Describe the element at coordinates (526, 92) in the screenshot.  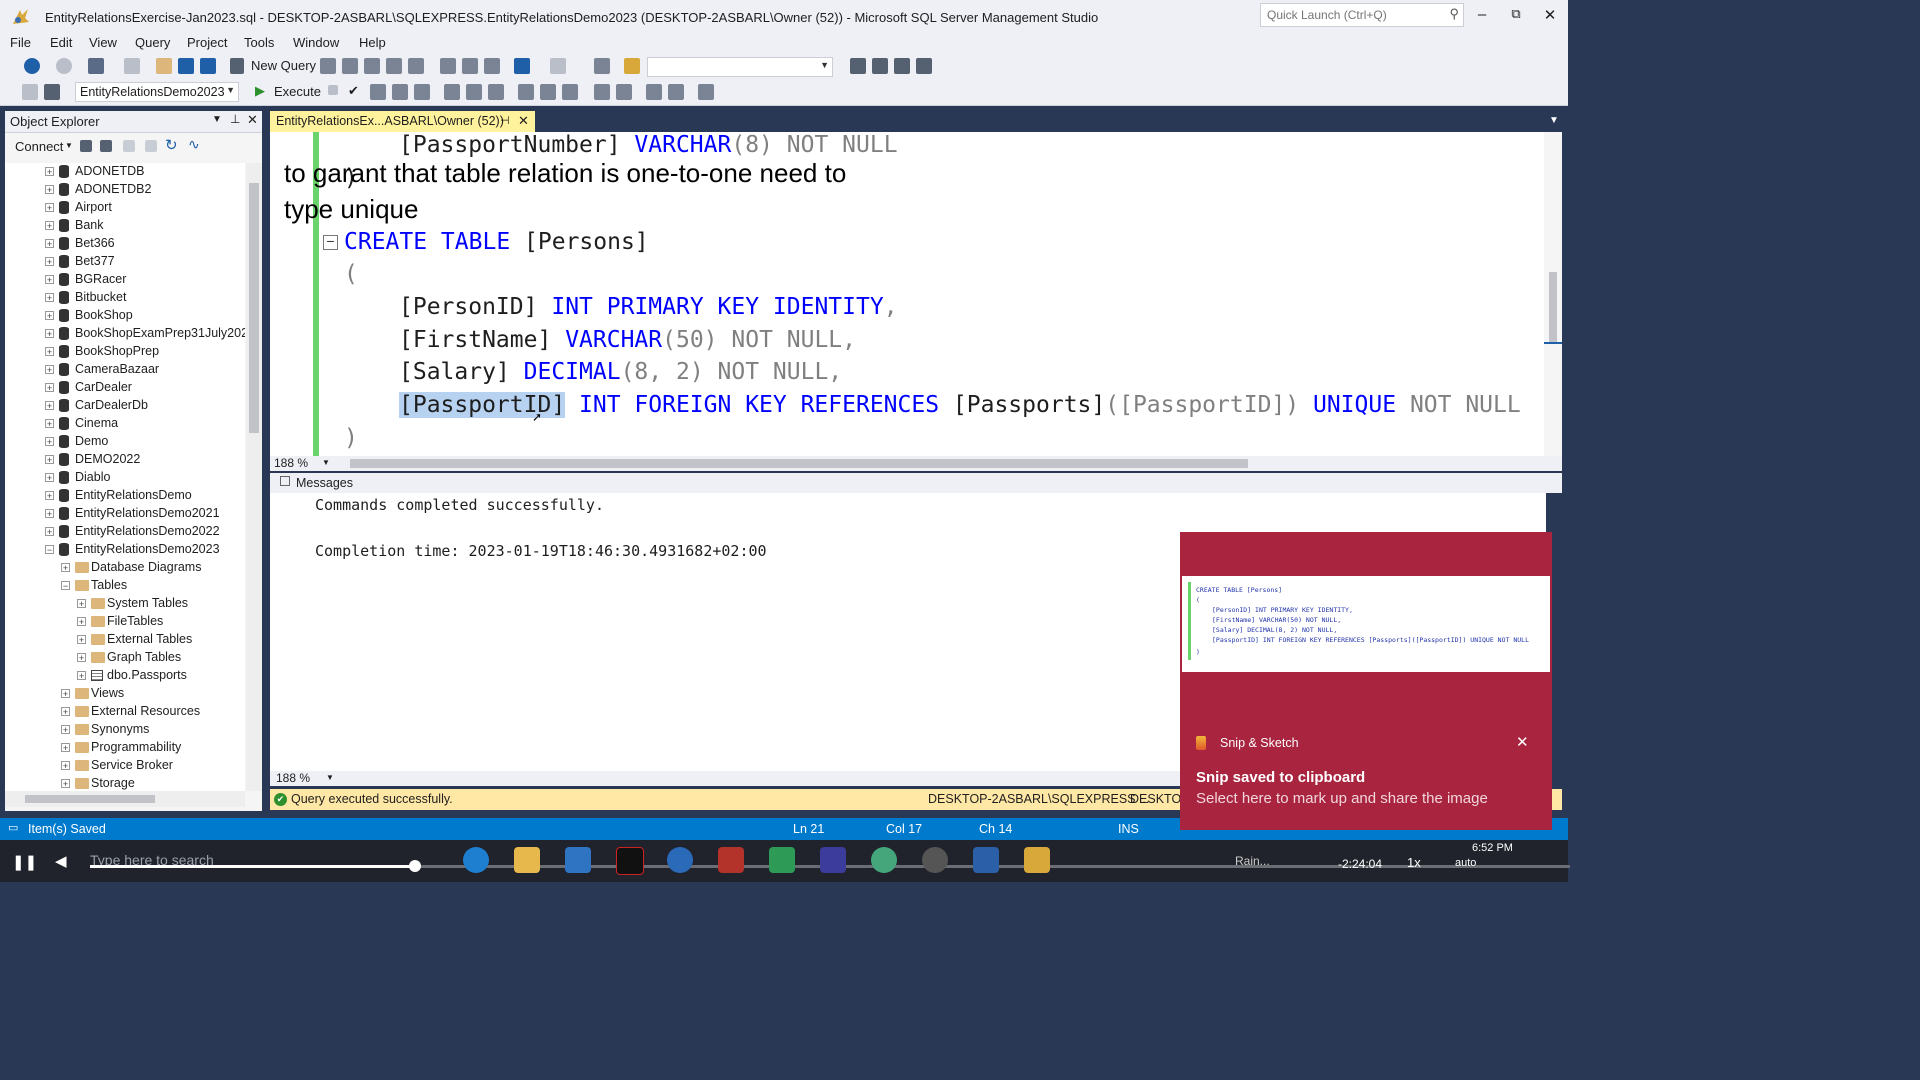
I see `results-to-text-icon` at that location.